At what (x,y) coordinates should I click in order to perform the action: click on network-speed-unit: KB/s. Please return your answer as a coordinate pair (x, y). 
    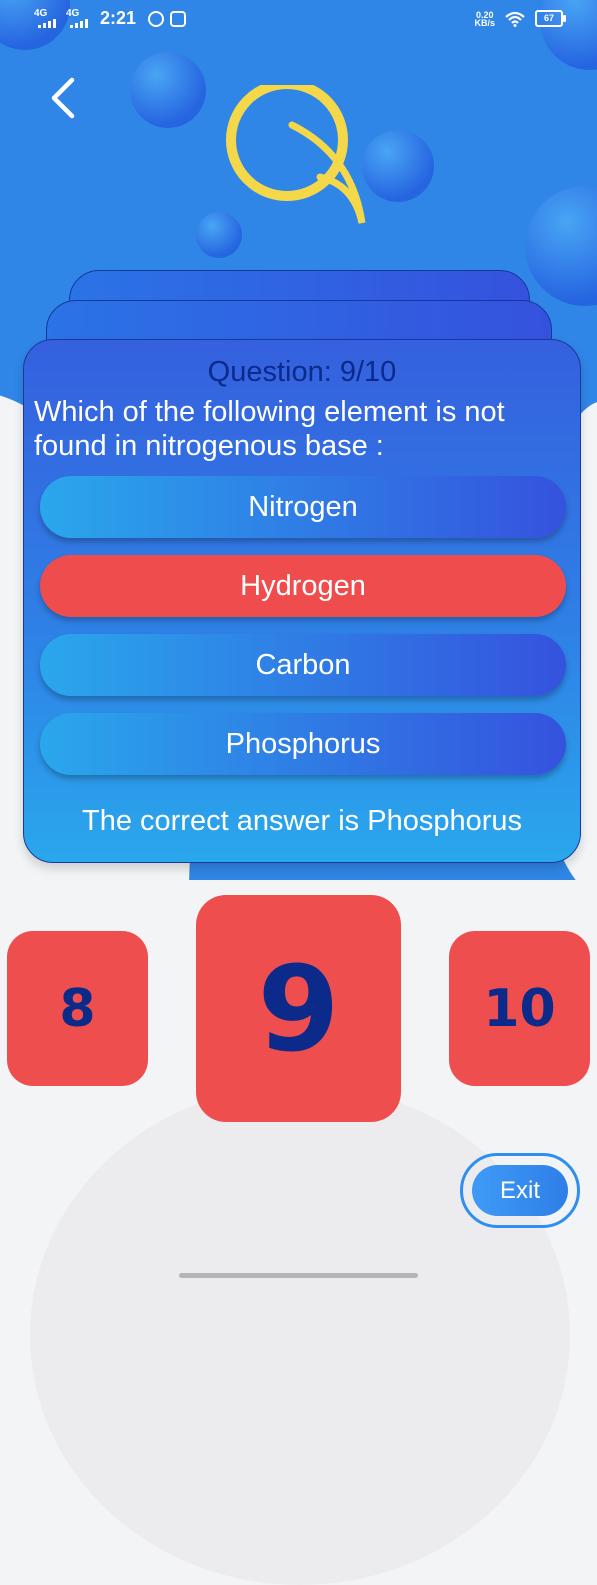
    Looking at the image, I should click on (484, 22).